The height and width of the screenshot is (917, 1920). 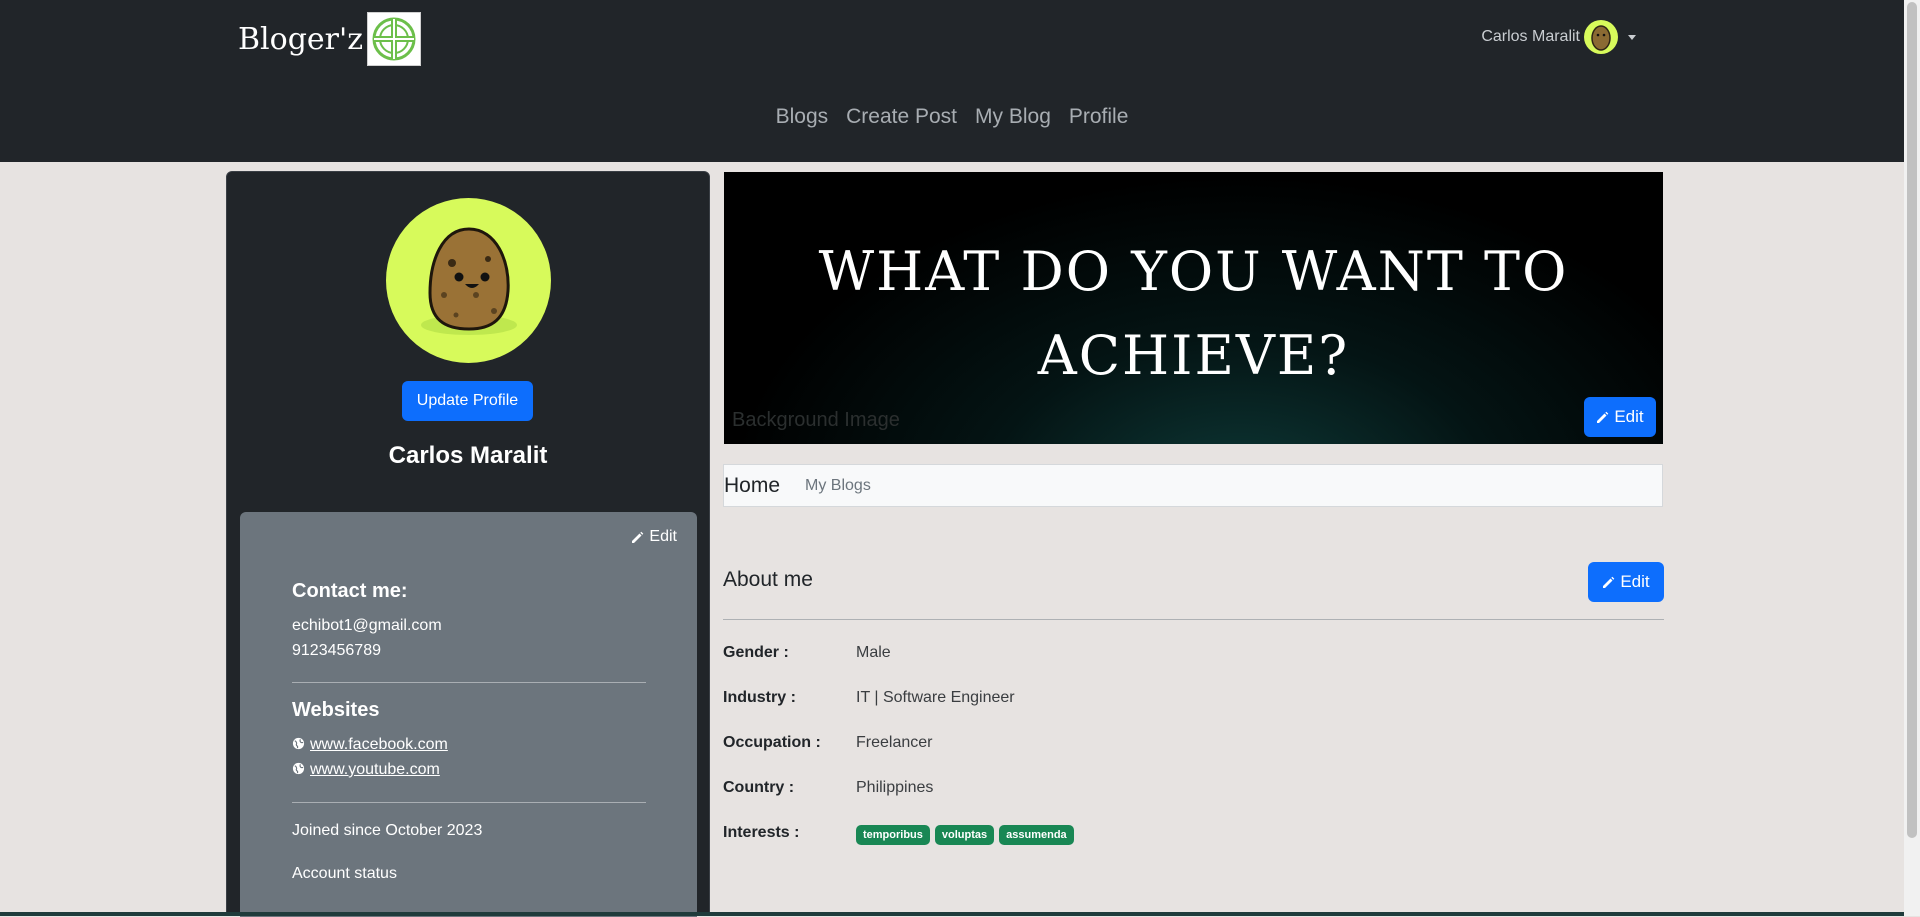 I want to click on chevron-down-icon, so click(x=1632, y=37).